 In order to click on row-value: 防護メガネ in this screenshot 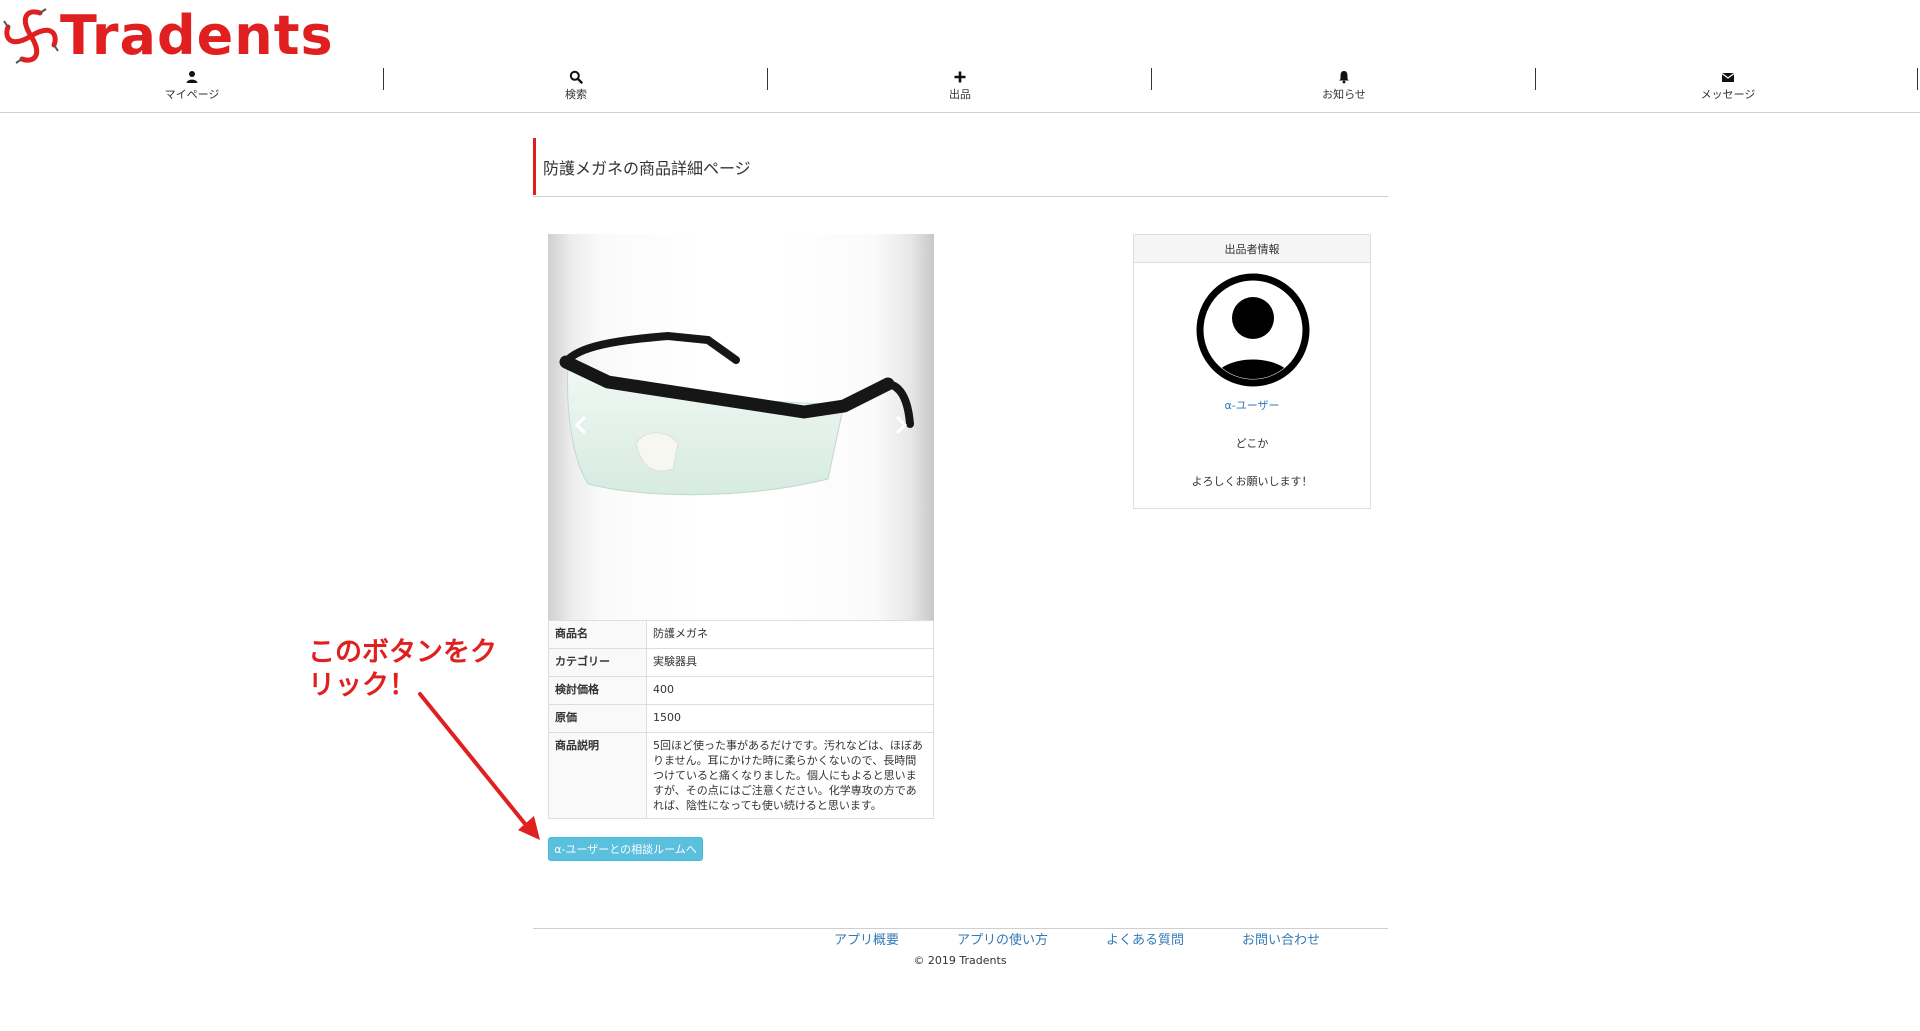, I will do `click(790, 634)`.